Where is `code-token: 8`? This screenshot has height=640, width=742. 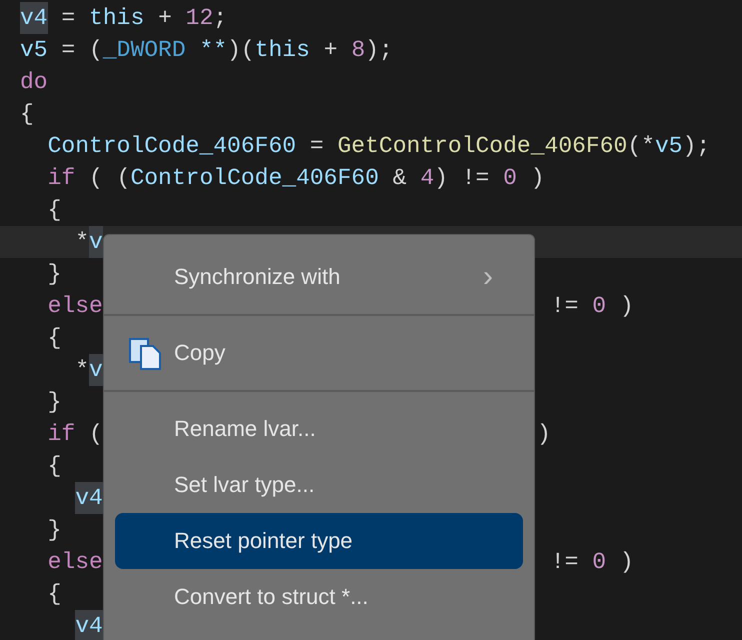
code-token: 8 is located at coordinates (358, 50).